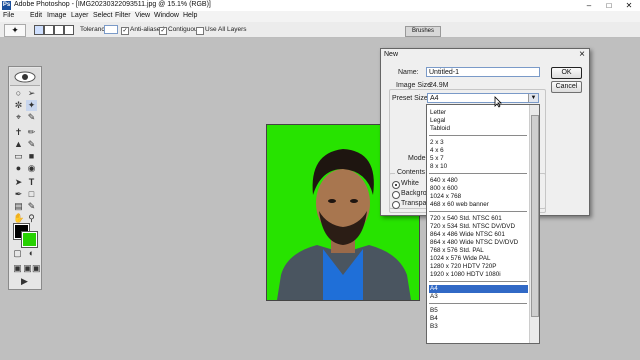 The width and height of the screenshot is (640, 360). Describe the element at coordinates (478, 167) in the screenshot. I see `preset-option: 8 x 10` at that location.